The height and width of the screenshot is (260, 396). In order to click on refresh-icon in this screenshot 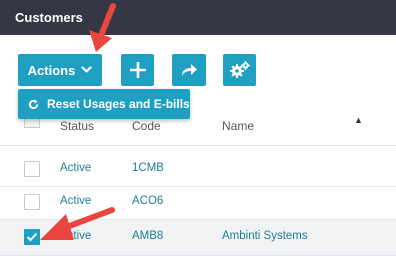, I will do `click(33, 103)`.